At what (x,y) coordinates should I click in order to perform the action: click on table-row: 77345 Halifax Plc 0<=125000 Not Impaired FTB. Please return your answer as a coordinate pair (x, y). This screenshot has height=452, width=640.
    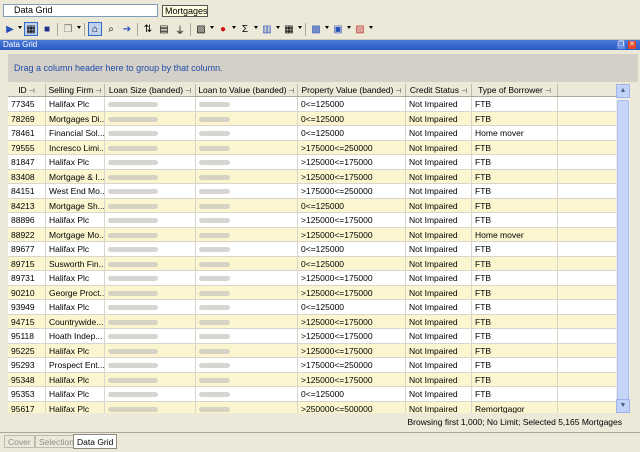
    Looking at the image, I should click on (312, 104).